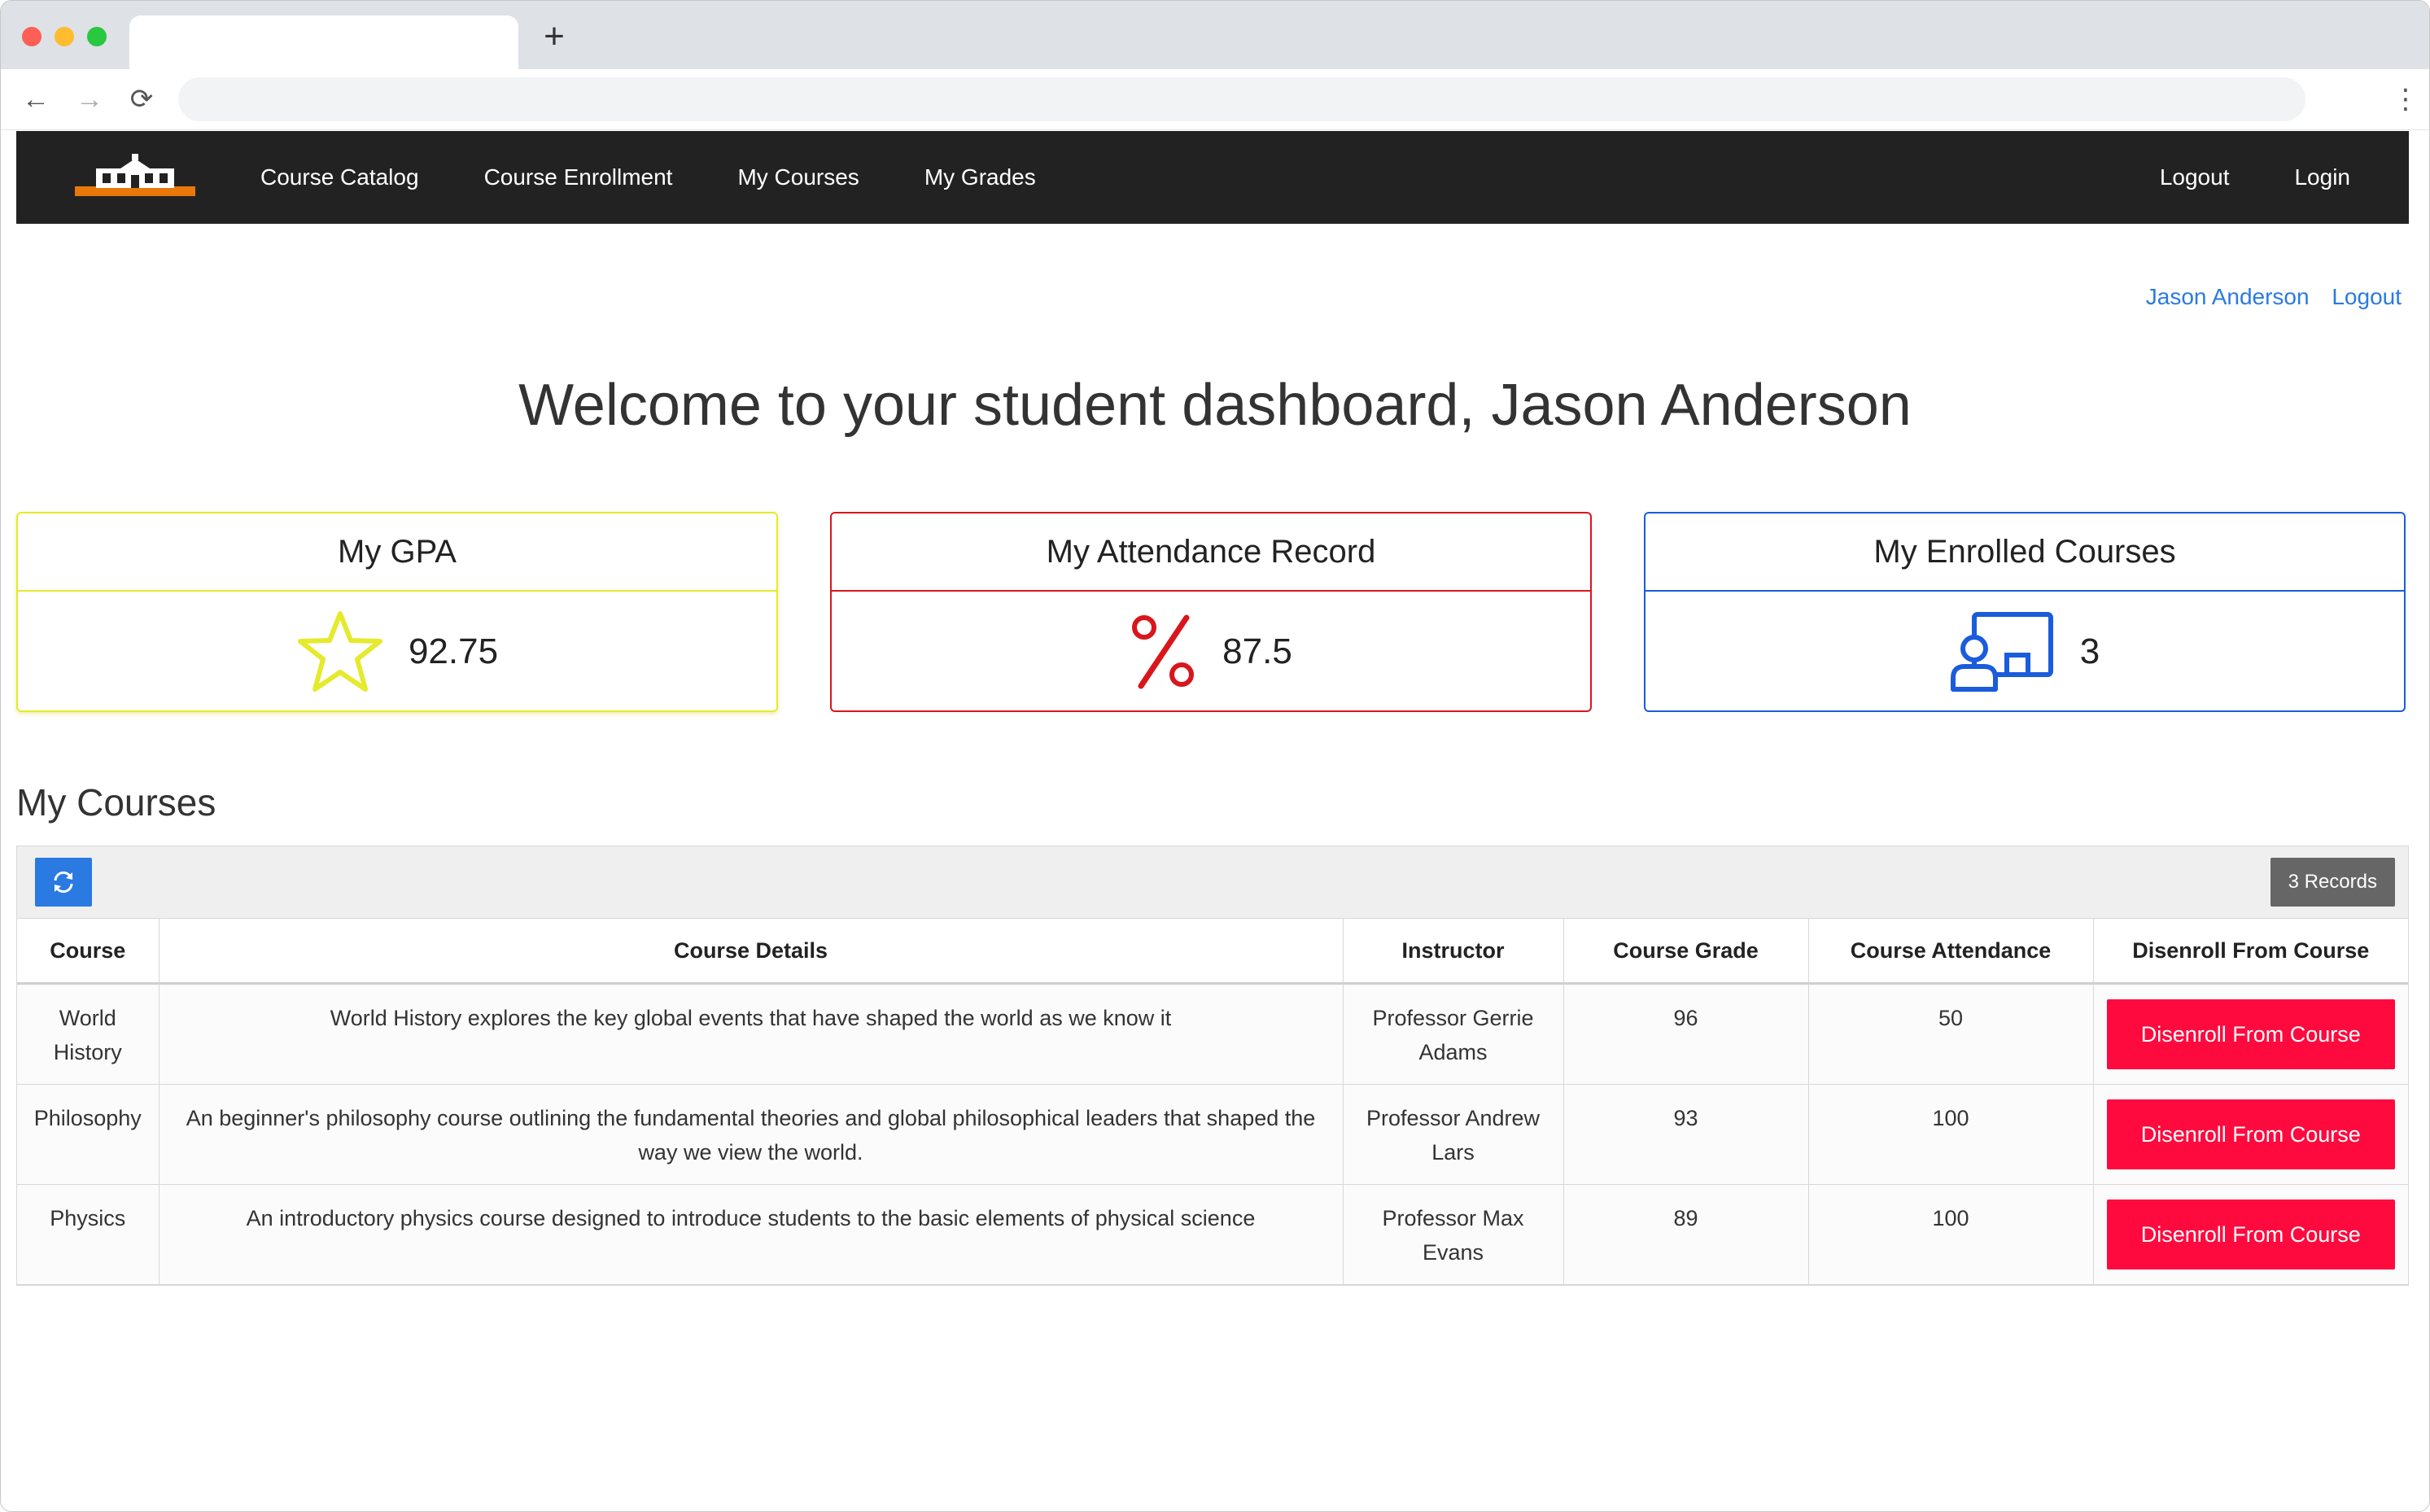 The image size is (2430, 1512). What do you see at coordinates (64, 36) in the screenshot?
I see `minimize-window-button` at bounding box center [64, 36].